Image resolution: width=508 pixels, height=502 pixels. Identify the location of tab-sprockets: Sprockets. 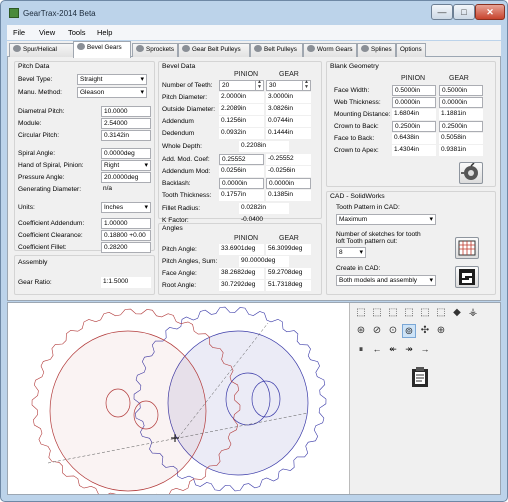
(155, 50).